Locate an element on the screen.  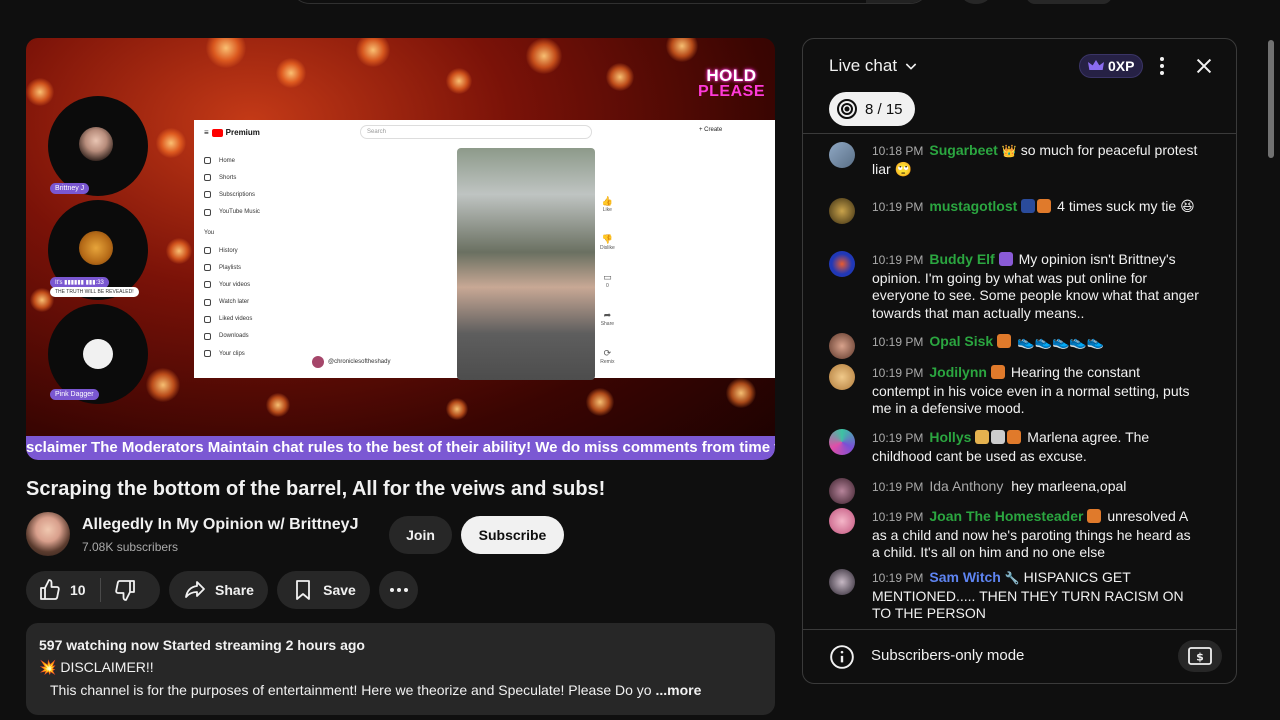
search-bar-edge is located at coordinates (610, 2).